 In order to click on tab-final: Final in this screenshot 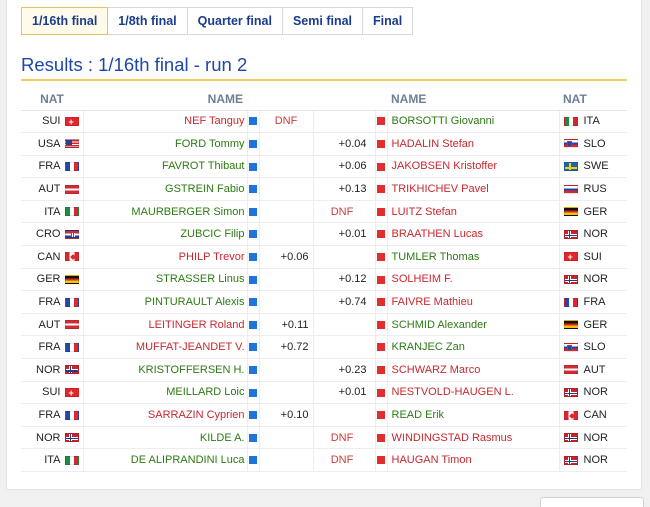, I will do `click(388, 21)`.